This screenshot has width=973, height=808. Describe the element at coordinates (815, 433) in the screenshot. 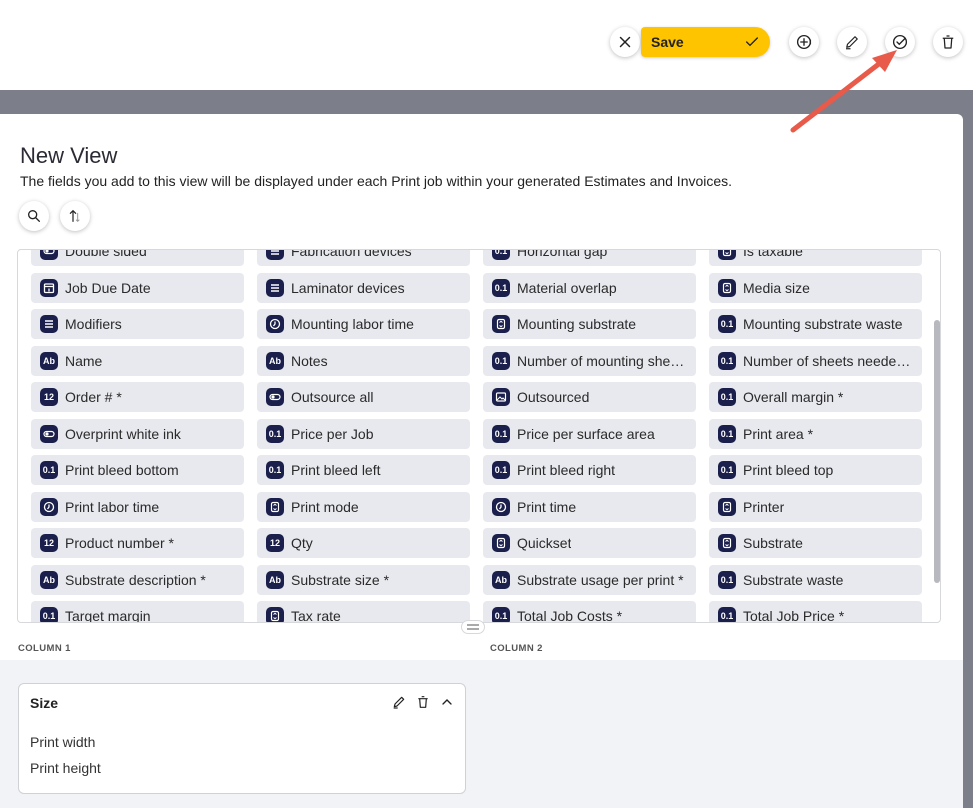

I see `field-chip: 0.1 Print area *` at that location.